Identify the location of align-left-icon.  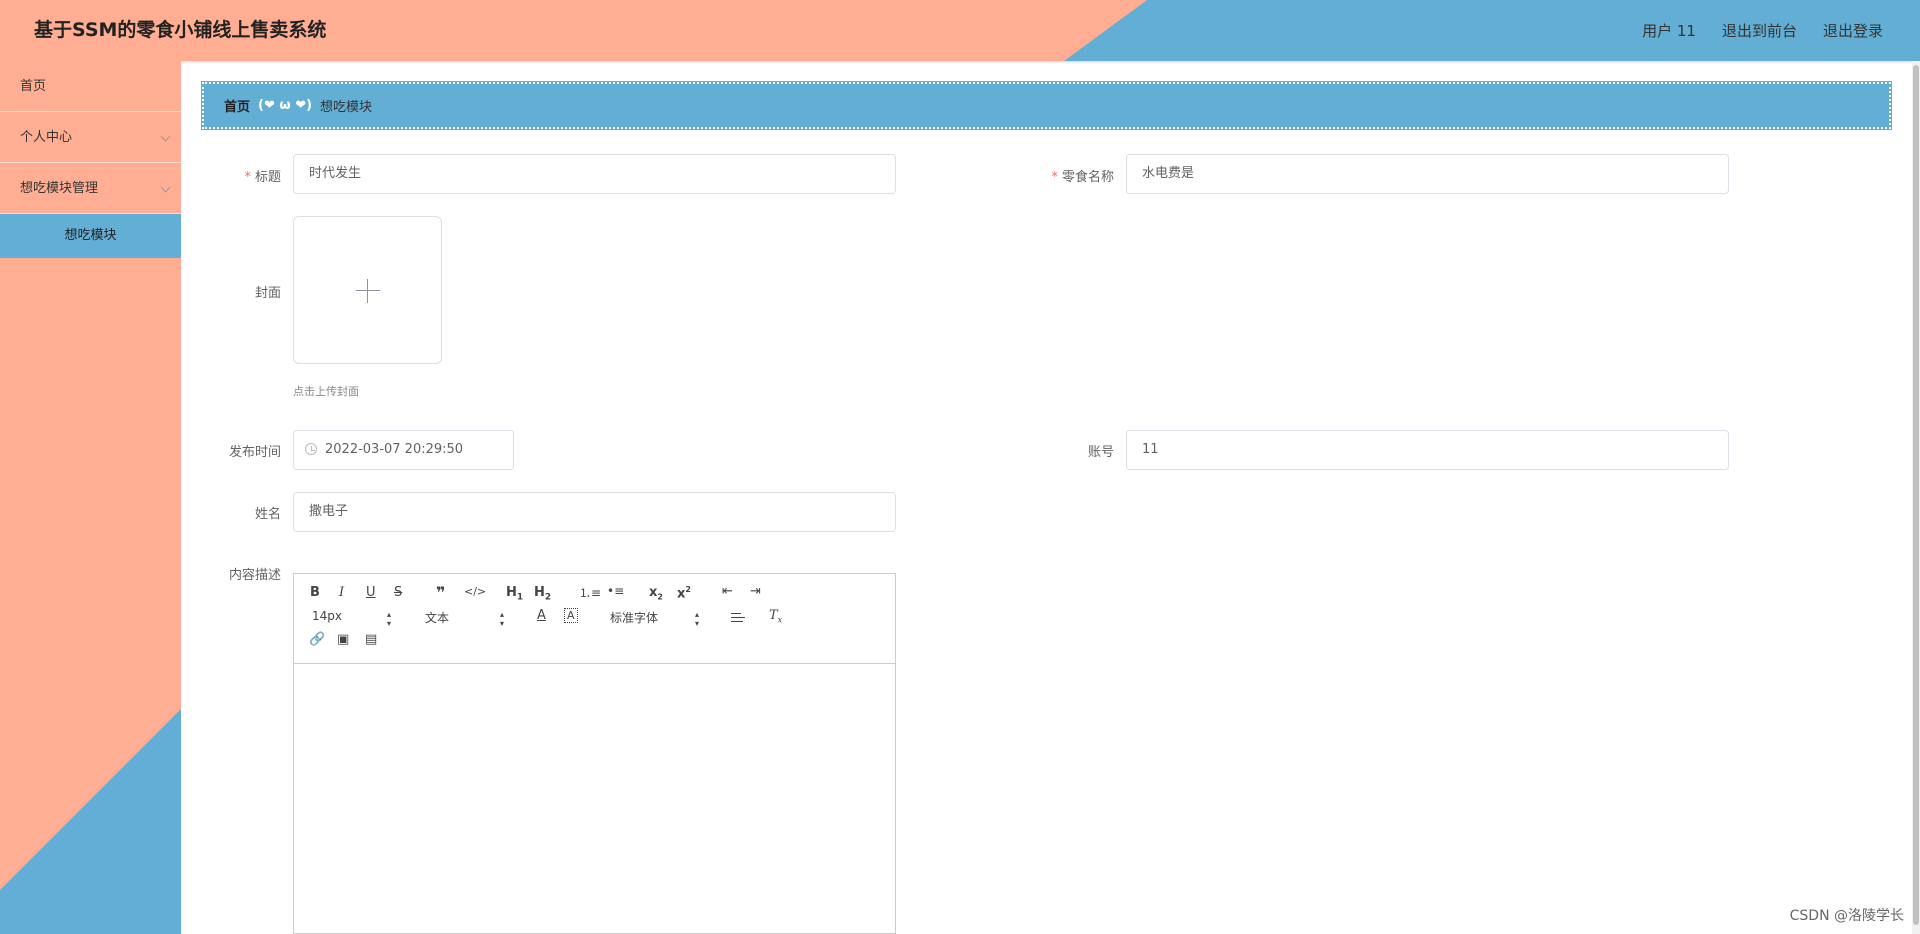
(738, 619).